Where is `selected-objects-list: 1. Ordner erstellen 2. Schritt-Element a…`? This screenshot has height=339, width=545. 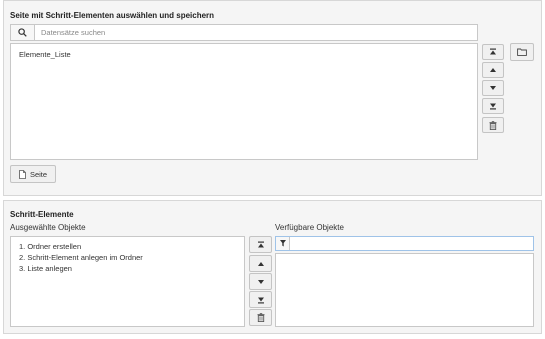
selected-objects-list: 1. Ordner erstellen 2. Schritt-Element a… is located at coordinates (127, 281).